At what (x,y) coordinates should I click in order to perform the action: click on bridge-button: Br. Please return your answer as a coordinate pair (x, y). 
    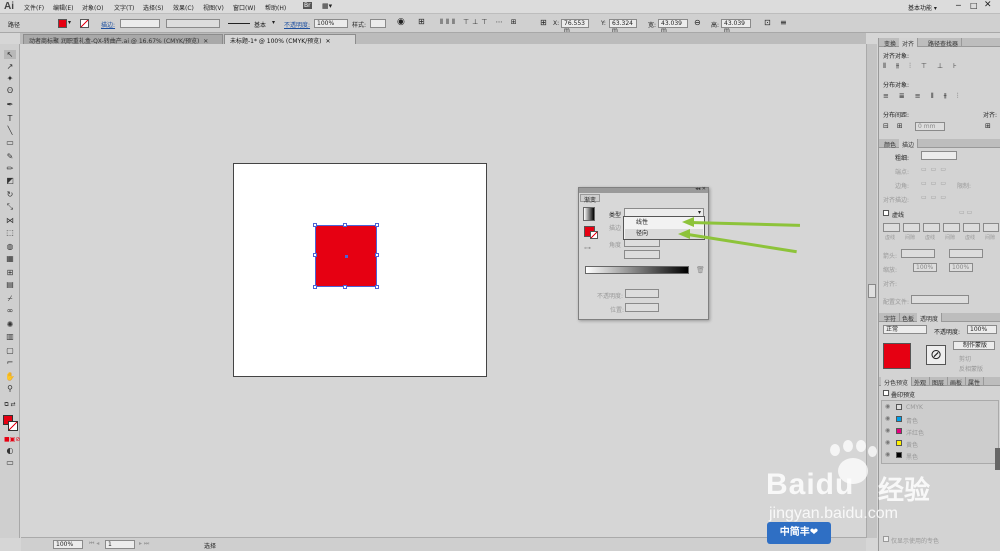
    Looking at the image, I should click on (307, 5).